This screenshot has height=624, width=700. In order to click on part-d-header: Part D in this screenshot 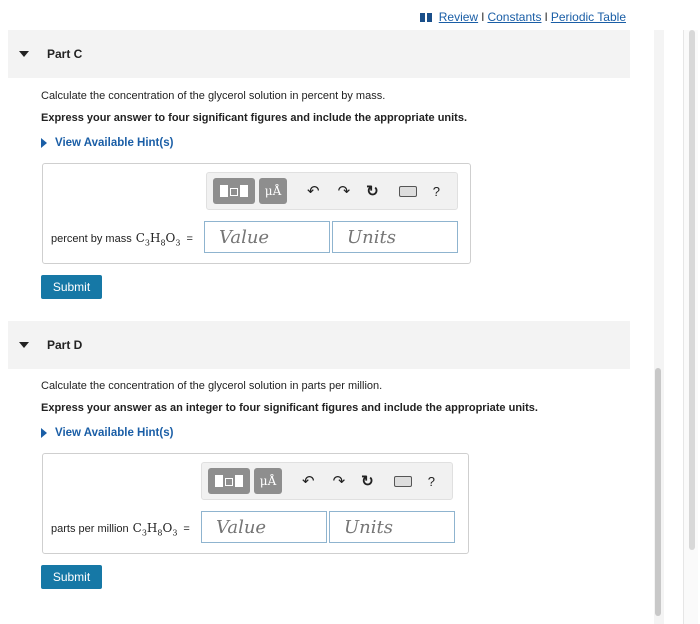, I will do `click(319, 345)`.